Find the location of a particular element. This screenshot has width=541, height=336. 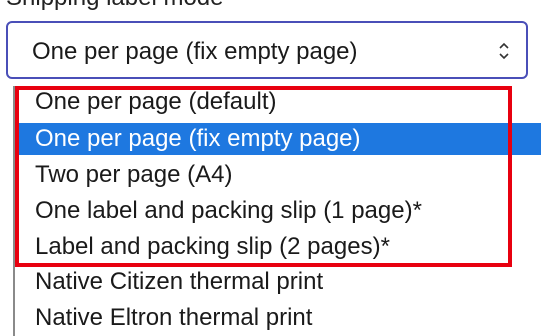

option-one-per-page-default: One per page (default) is located at coordinates (278, 102).